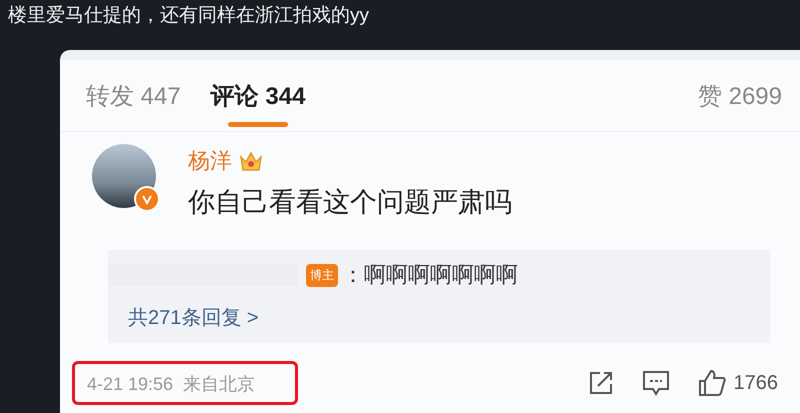  I want to click on reply-text: ：啊啊啊啊啊啊啊, so click(430, 275).